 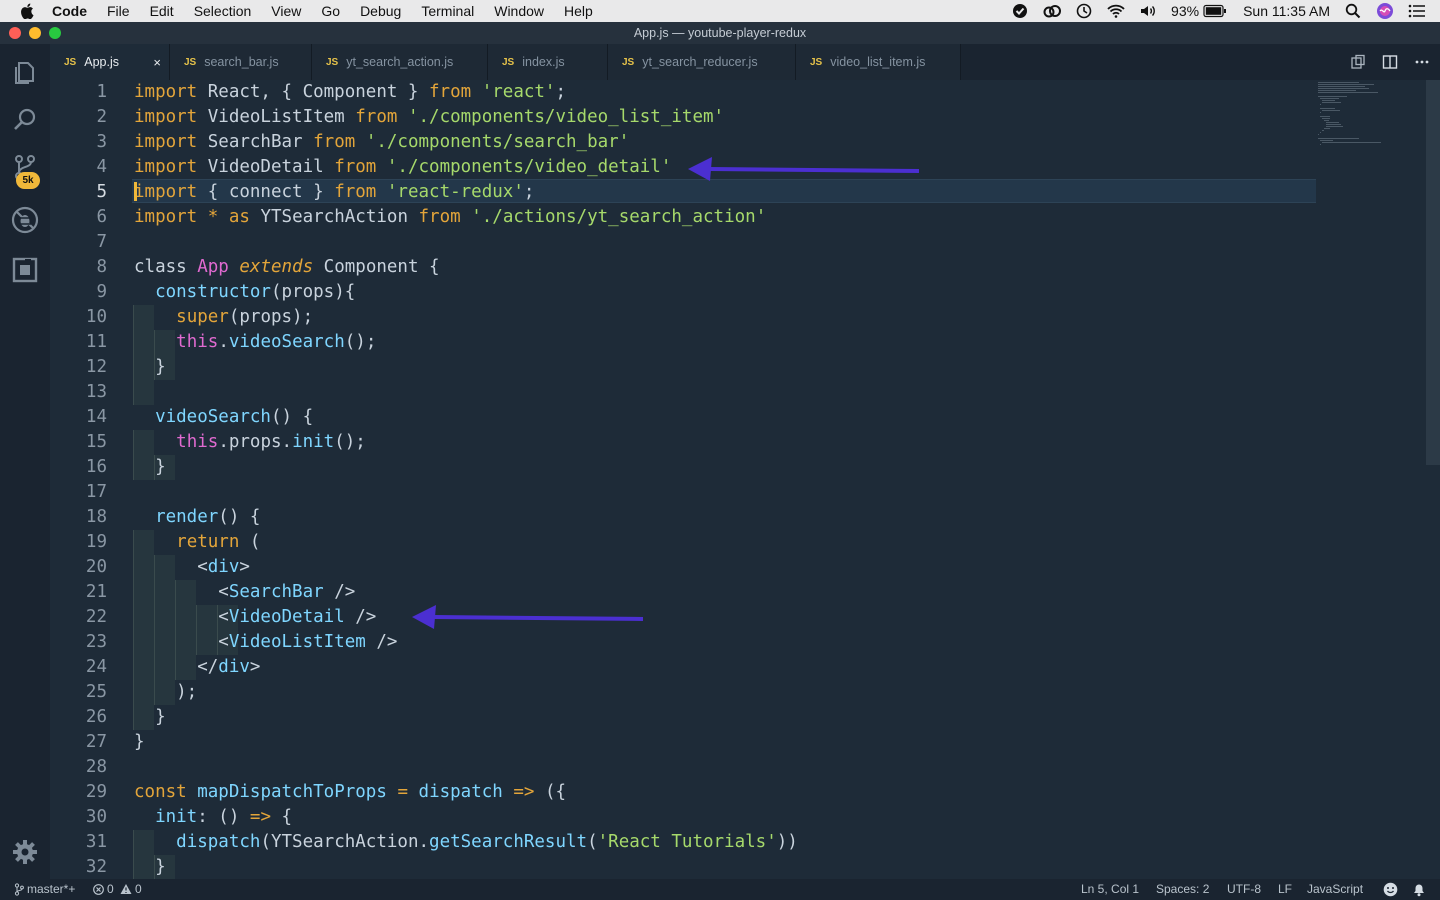 I want to click on tab-app-js: JS App.js ×, so click(x=110, y=62).